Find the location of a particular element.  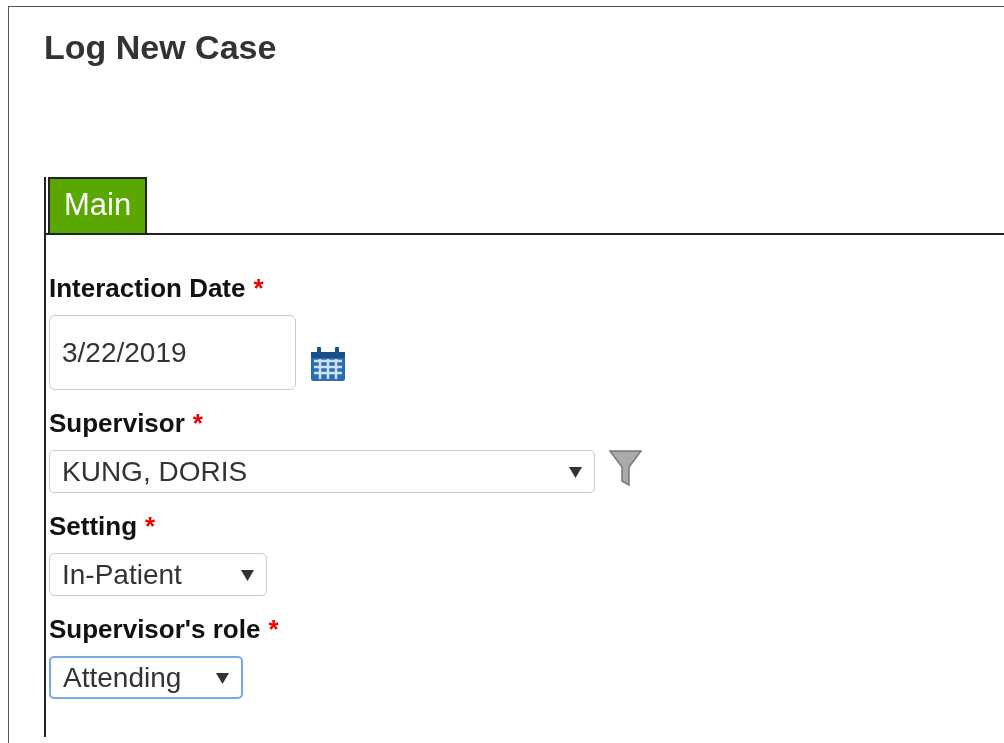

calendar-icon is located at coordinates (328, 364).